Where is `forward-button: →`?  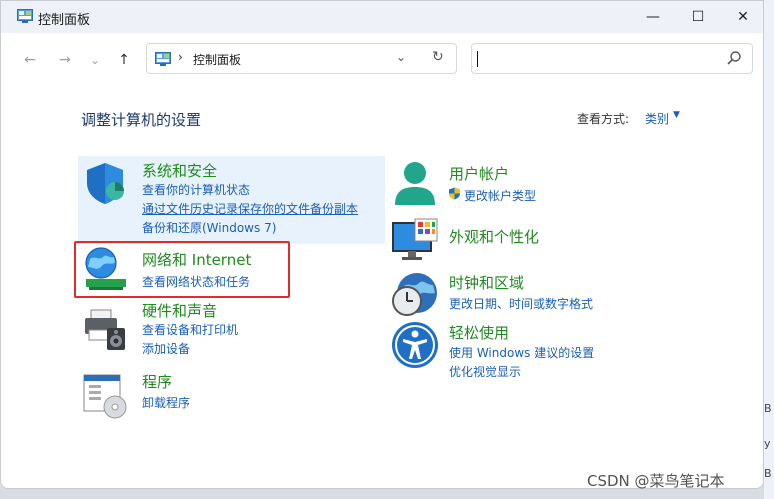 forward-button: → is located at coordinates (65, 60).